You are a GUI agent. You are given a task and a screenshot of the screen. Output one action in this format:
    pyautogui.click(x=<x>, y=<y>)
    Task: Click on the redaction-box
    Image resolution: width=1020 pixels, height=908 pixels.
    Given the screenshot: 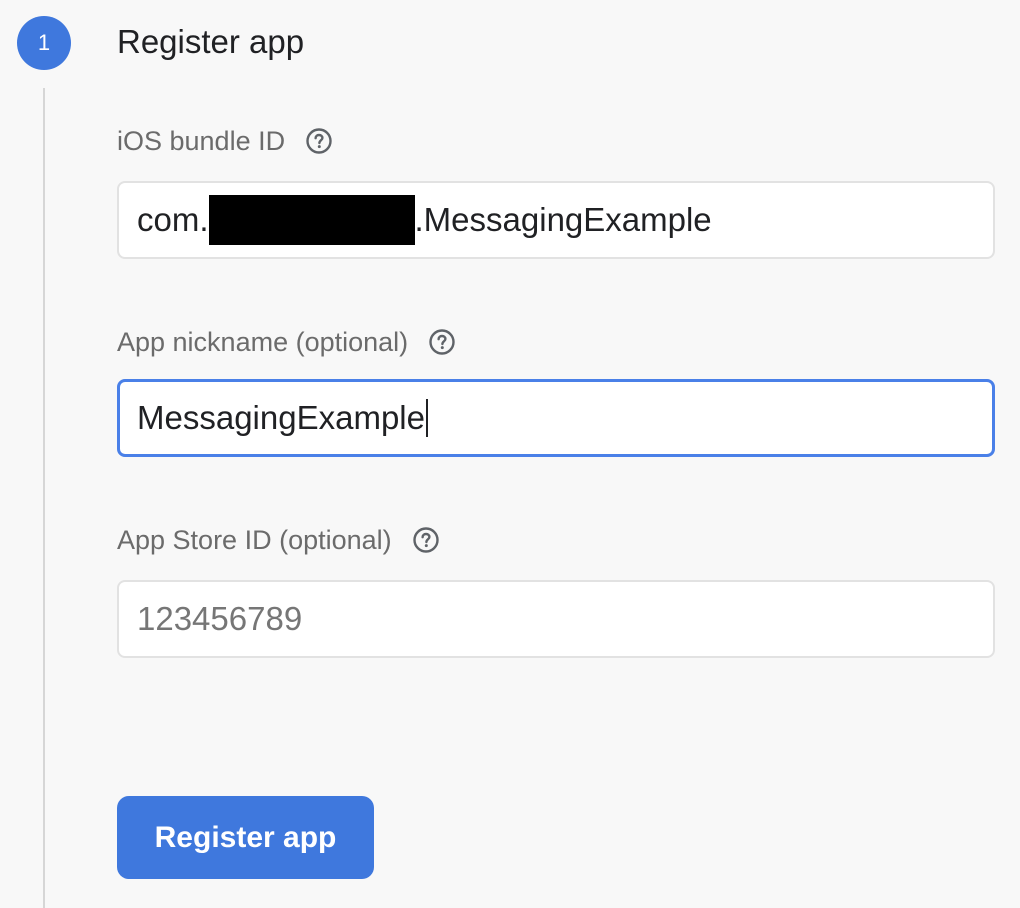 What is the action you would take?
    pyautogui.click(x=311, y=220)
    